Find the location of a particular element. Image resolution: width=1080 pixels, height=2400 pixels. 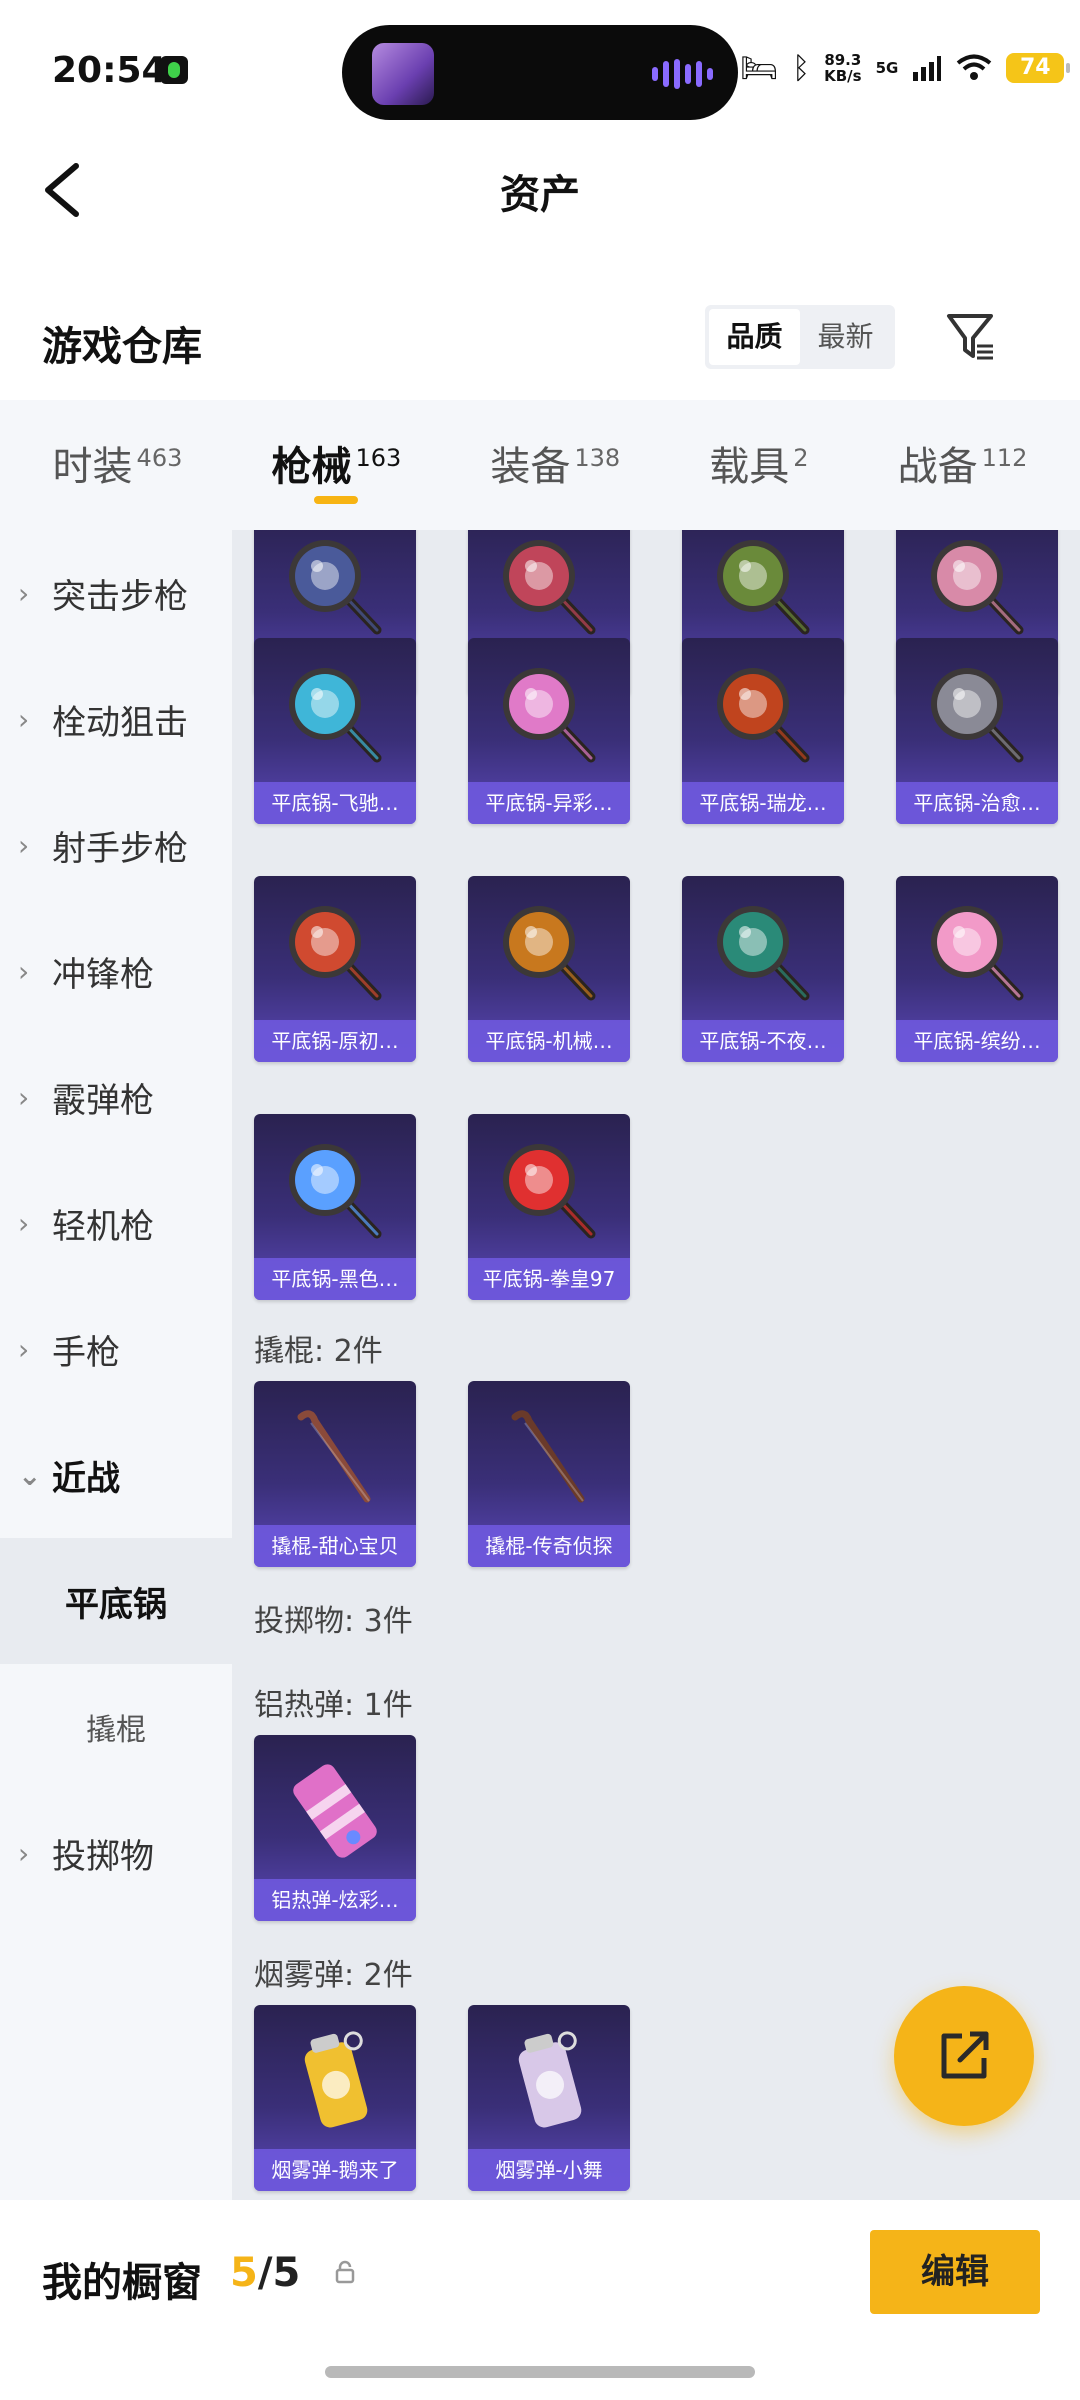

sidebar-item-label: 霰弹枪 is located at coordinates (103, 1100).